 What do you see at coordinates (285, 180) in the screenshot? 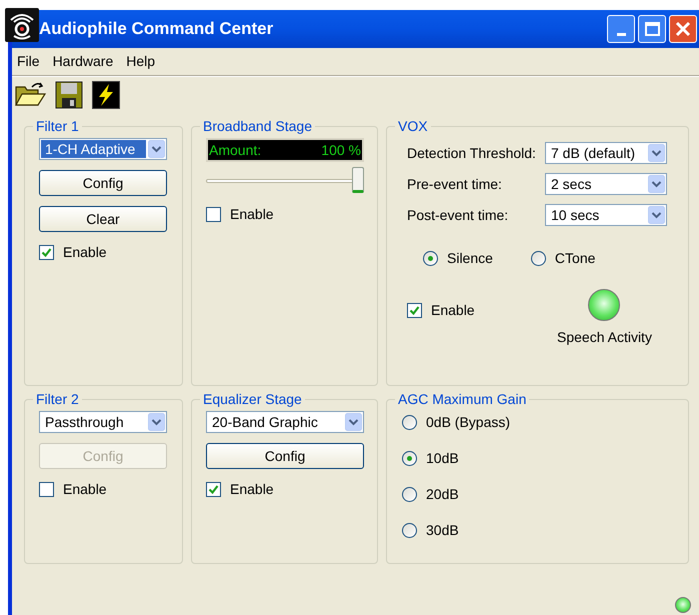
I see `amount-slider` at bounding box center [285, 180].